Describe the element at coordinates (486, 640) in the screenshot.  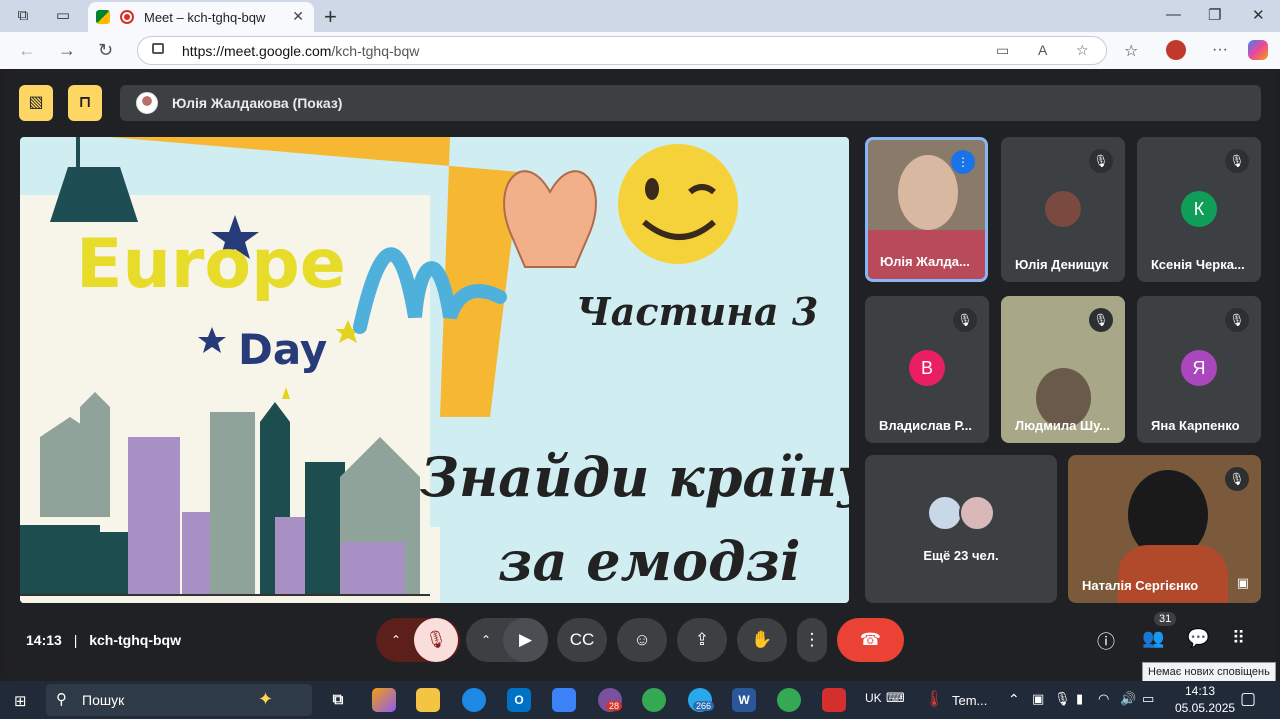
I see `camera-options-button: ⌃` at that location.